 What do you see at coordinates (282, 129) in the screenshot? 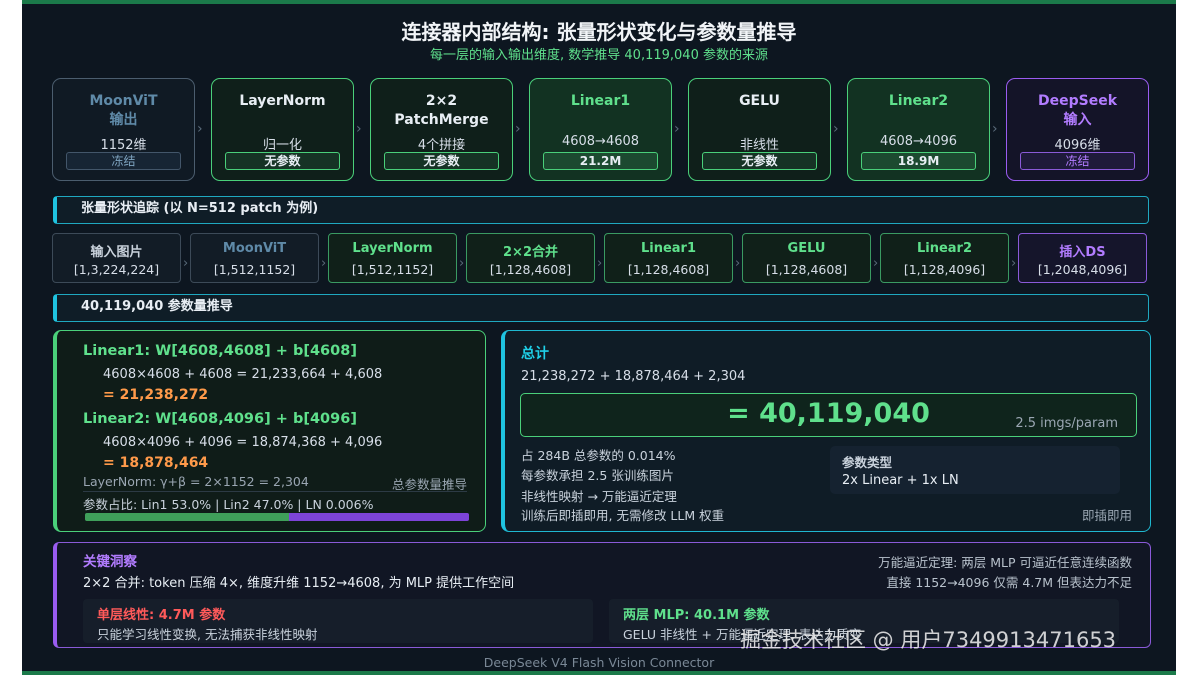
I see `pipeline-stage: LayerNorm 归一化 无参数` at bounding box center [282, 129].